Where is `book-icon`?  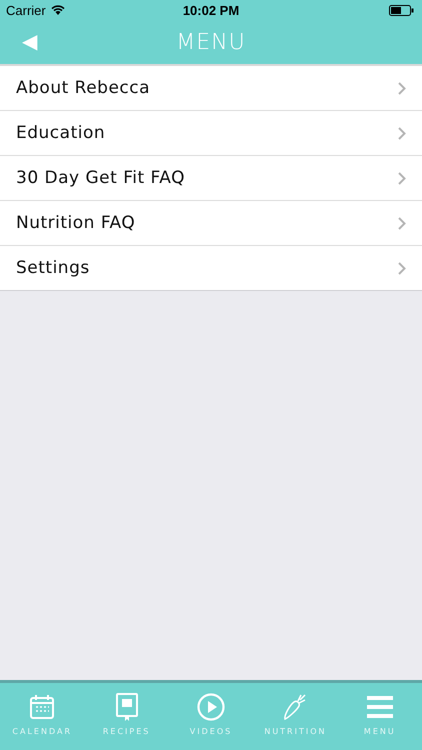
book-icon is located at coordinates (127, 707).